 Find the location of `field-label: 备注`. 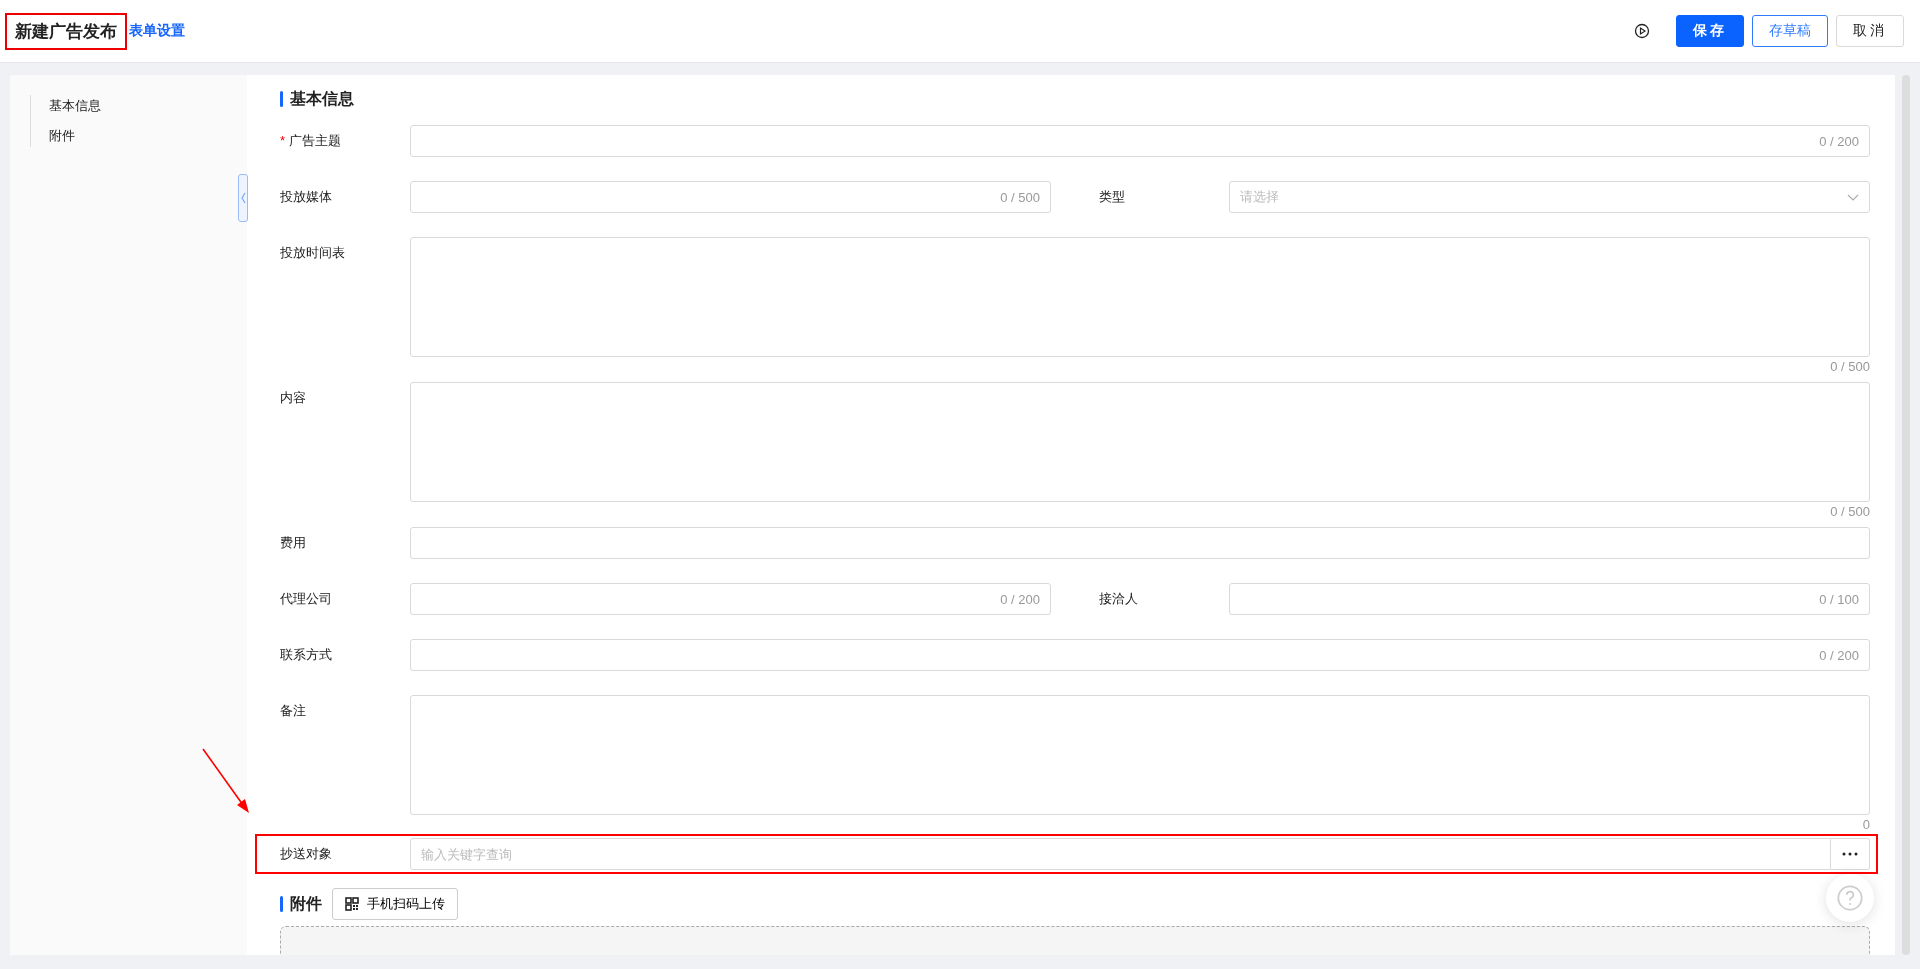

field-label: 备注 is located at coordinates (293, 710).